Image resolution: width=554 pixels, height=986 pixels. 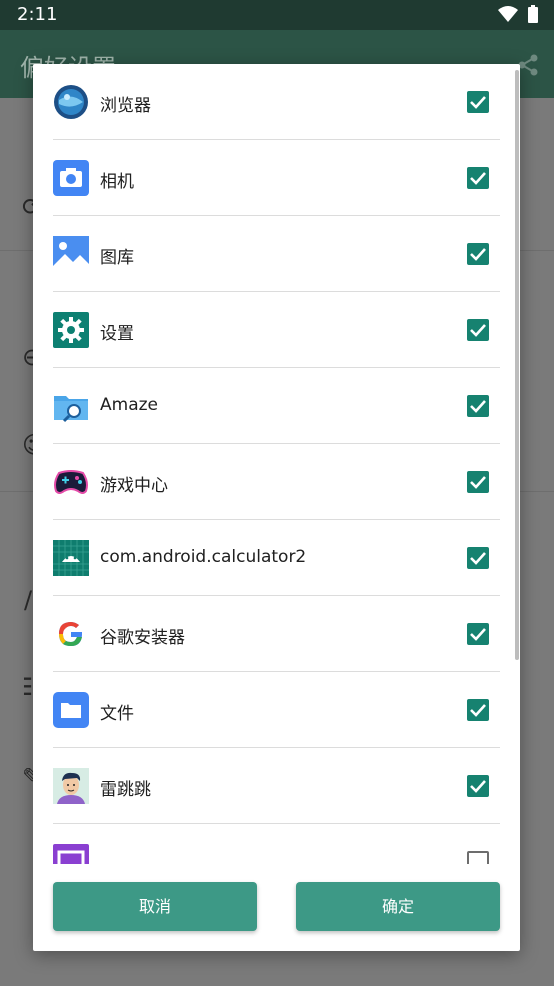 What do you see at coordinates (276, 406) in the screenshot?
I see `list-item-amaze: Amaze` at bounding box center [276, 406].